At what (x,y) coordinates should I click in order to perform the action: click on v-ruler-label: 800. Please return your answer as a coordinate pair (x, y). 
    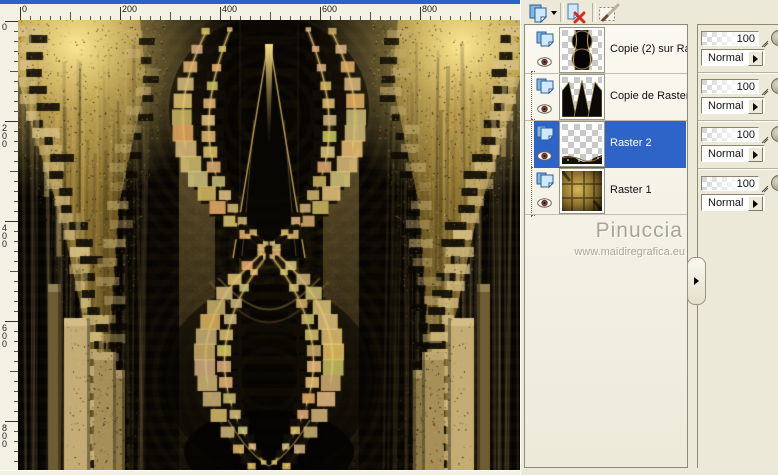
    Looking at the image, I should click on (5, 436).